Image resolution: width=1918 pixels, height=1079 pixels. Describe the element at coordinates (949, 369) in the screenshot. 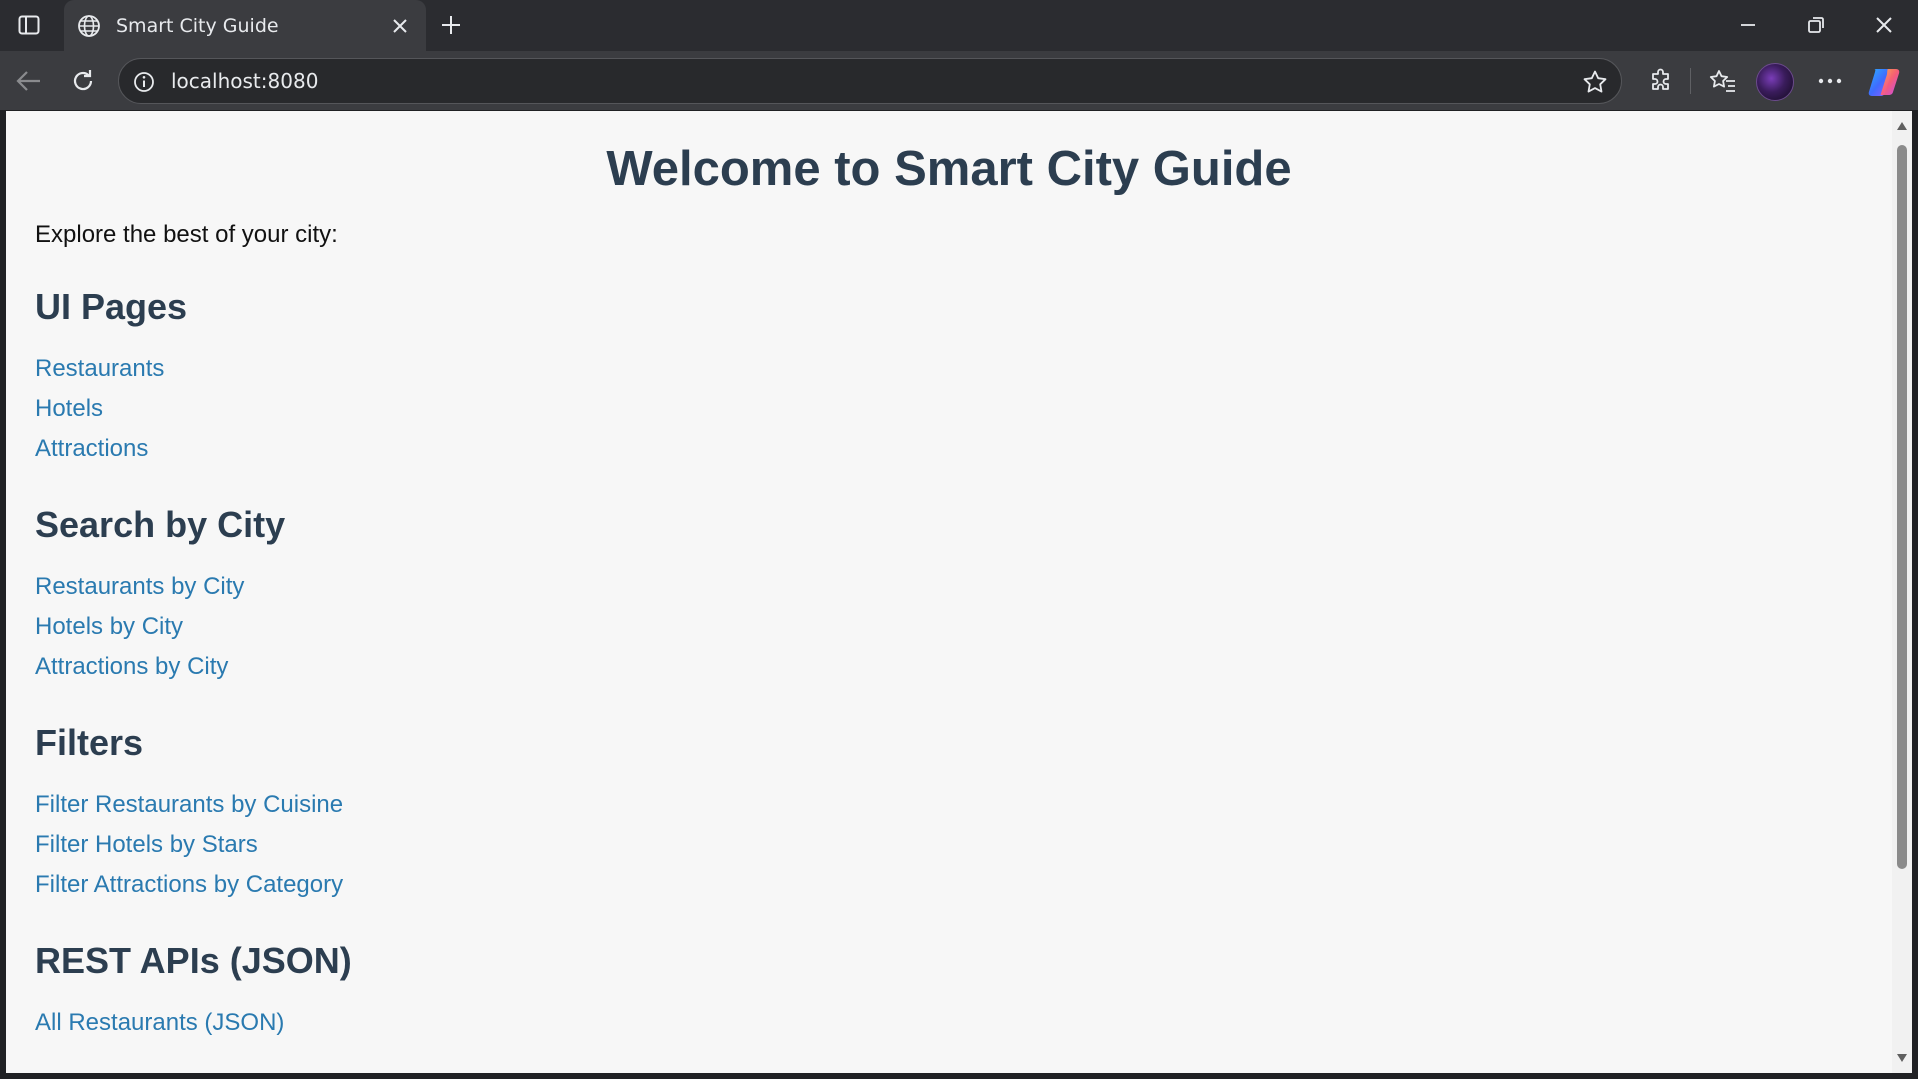

I see `link-restaurants: Restaurants` at that location.